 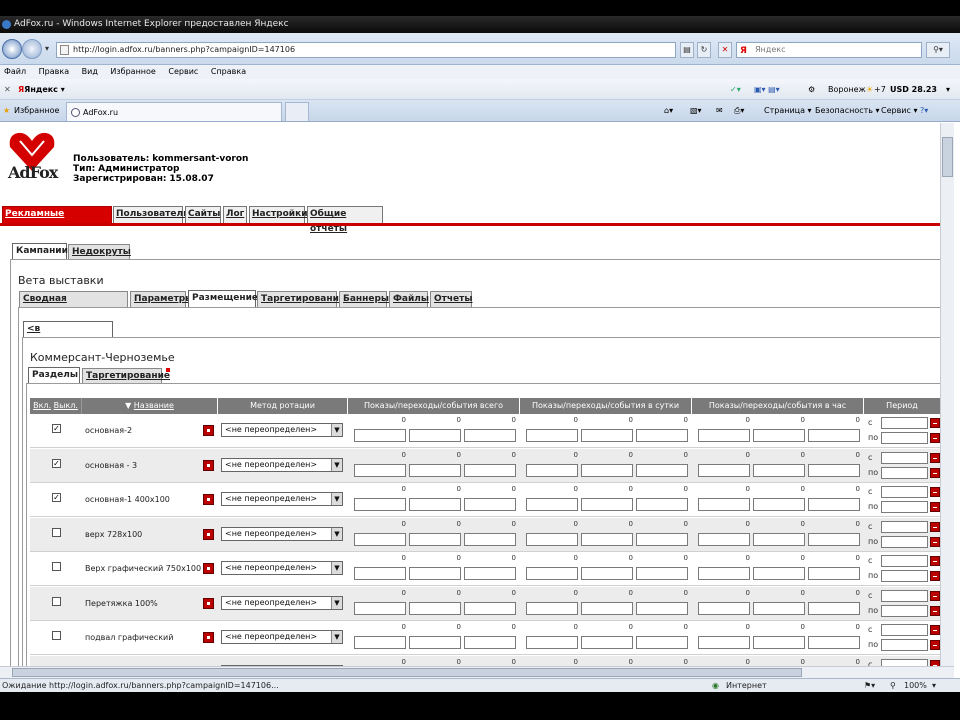 What do you see at coordinates (57, 220) in the screenshot?
I see `tab-campaigns: Рекламные кампании` at bounding box center [57, 220].